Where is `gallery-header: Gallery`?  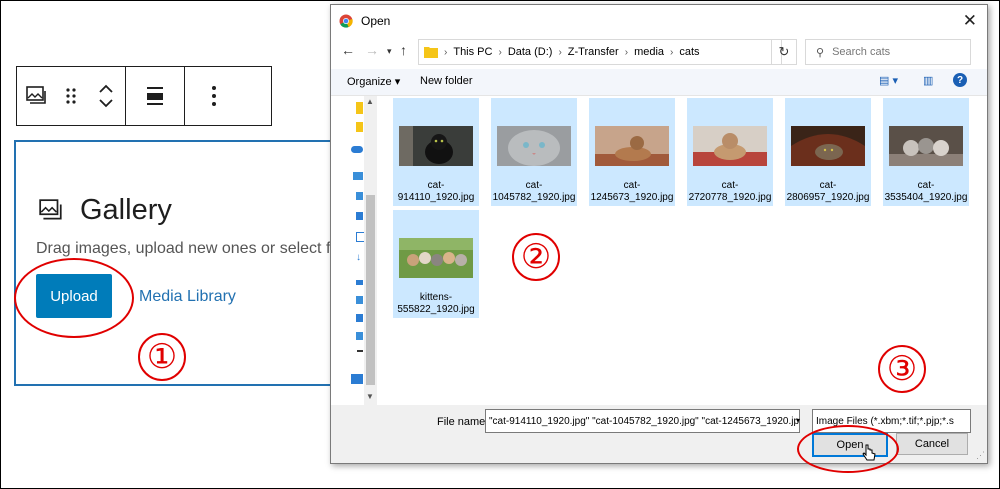
gallery-header: Gallery is located at coordinates (105, 210).